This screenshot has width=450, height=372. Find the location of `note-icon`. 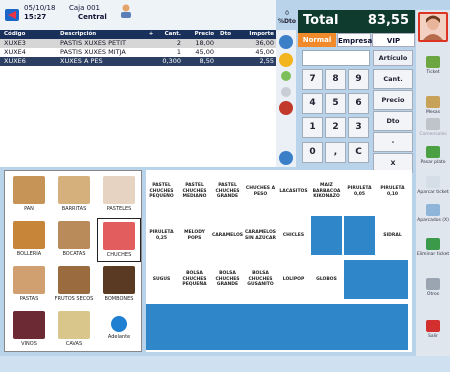

note-icon is located at coordinates (286, 92).